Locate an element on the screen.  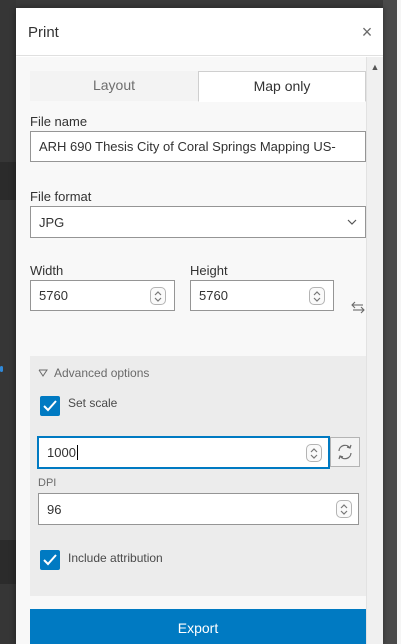
refresh-icon is located at coordinates (345, 452).